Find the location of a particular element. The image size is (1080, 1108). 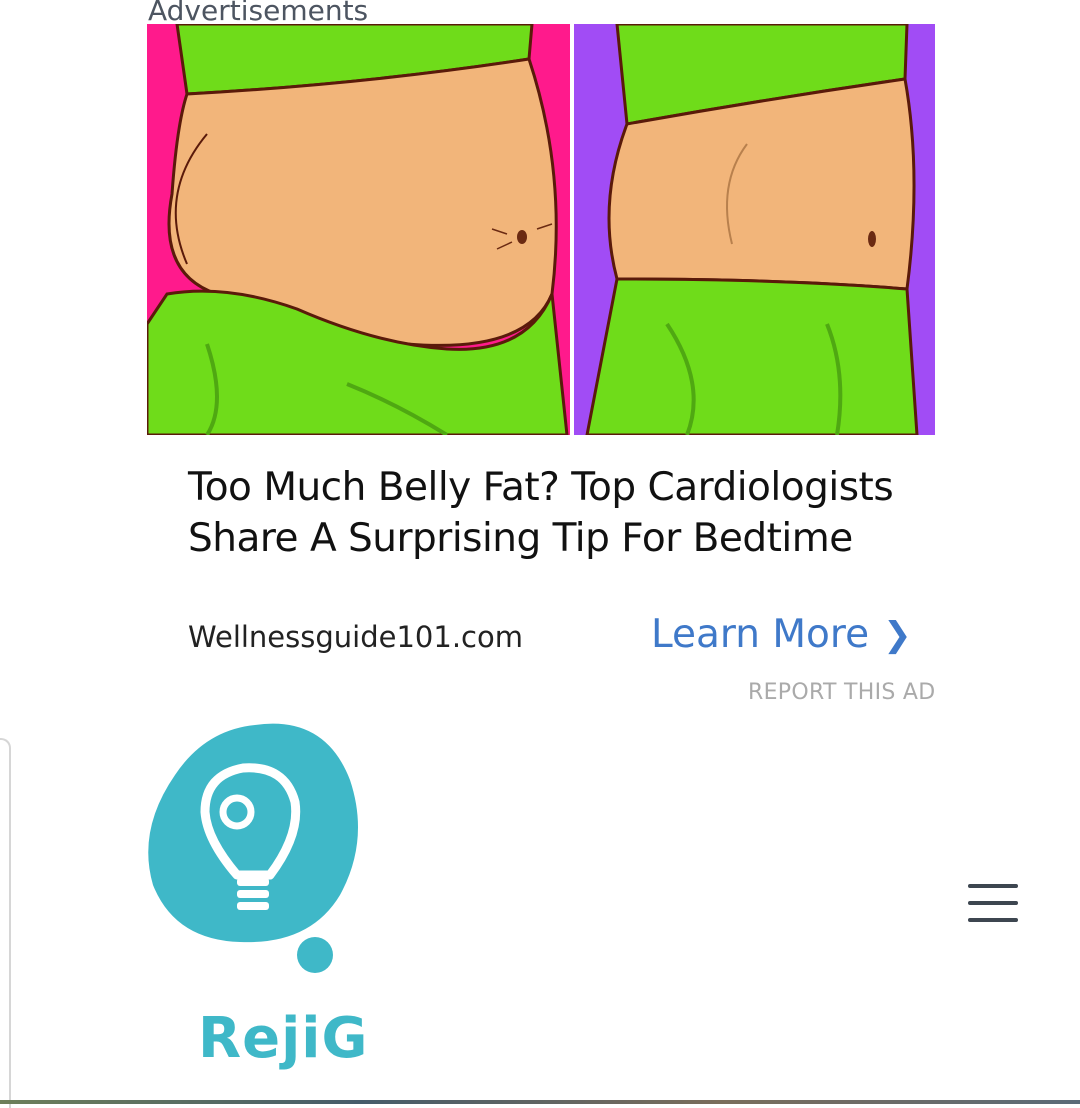

rejig-logo is located at coordinates (255, 850).